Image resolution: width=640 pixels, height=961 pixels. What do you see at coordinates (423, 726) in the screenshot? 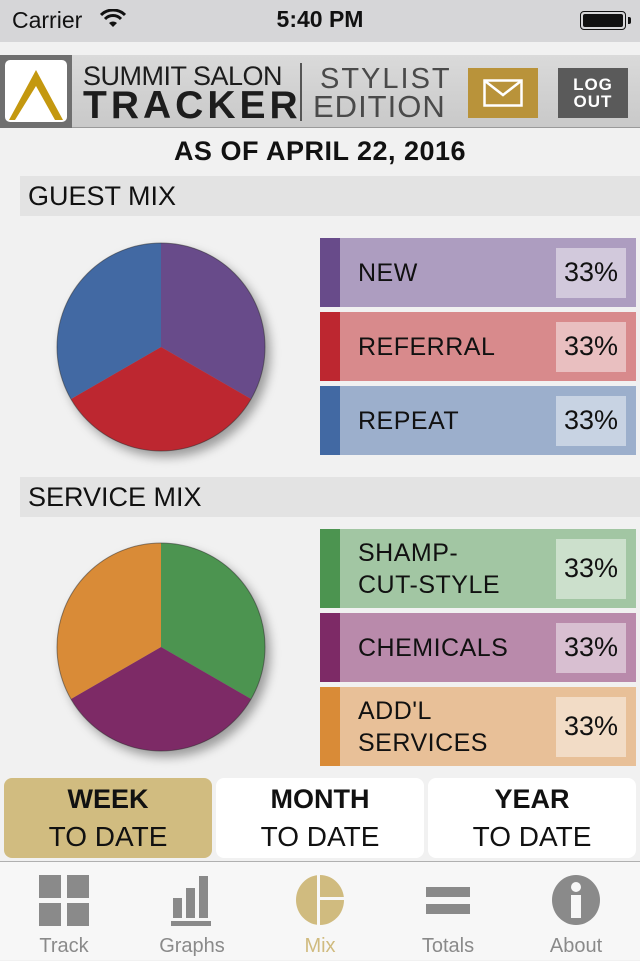
I see `legend-label: ADD'L SERVICES` at bounding box center [423, 726].